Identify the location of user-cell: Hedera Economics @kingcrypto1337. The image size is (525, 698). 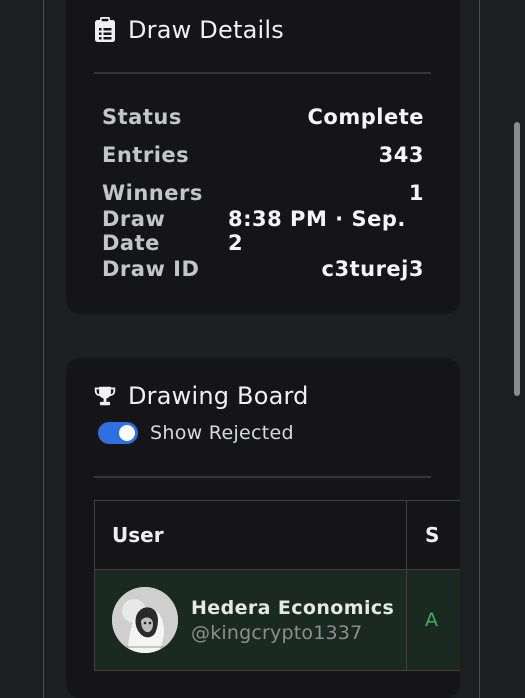
(251, 620).